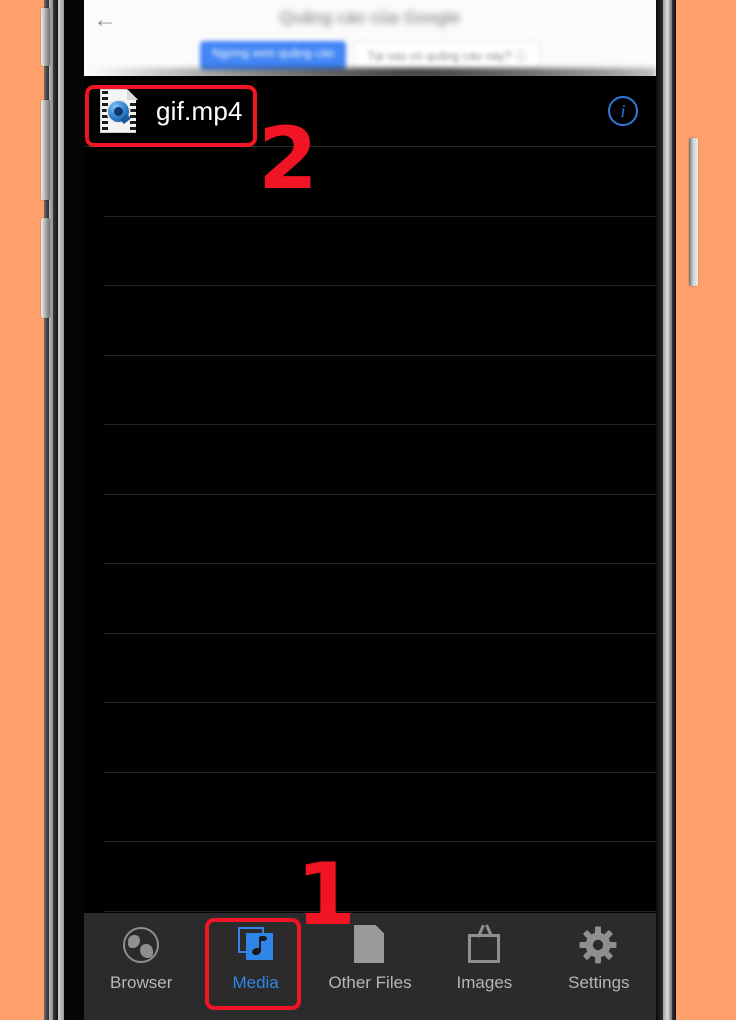 This screenshot has width=736, height=1020. What do you see at coordinates (256, 945) in the screenshot?
I see `media-note-icon` at bounding box center [256, 945].